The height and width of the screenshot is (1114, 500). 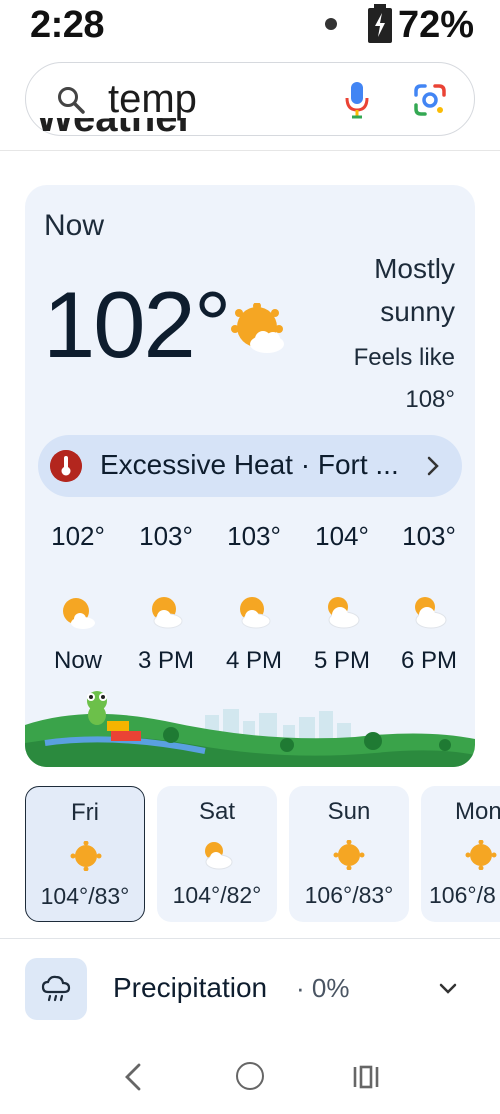 I want to click on thermometer-alert-icon, so click(x=66, y=466).